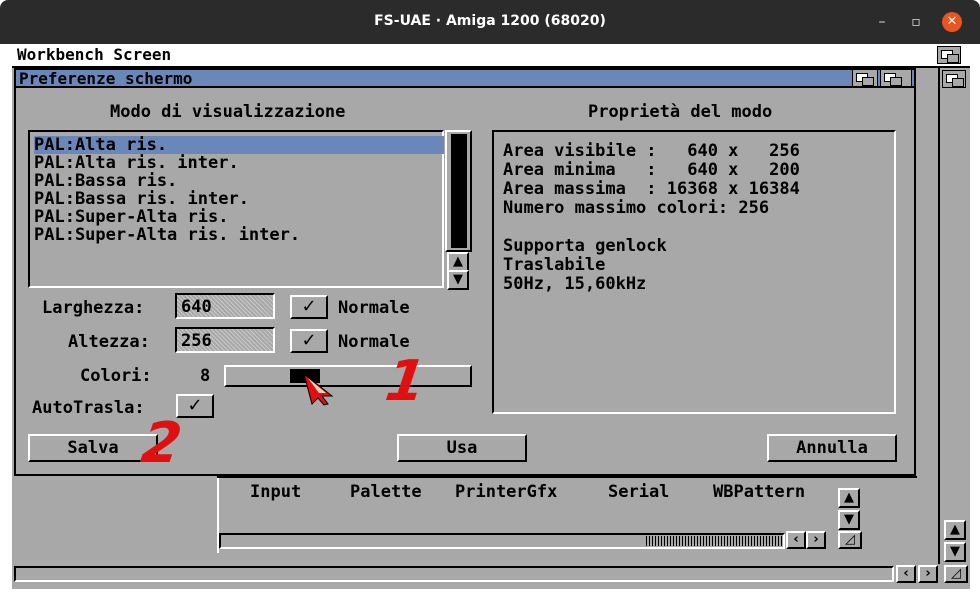 The width and height of the screenshot is (980, 595). Describe the element at coordinates (239, 181) in the screenshot. I see `list-item: PAL:Bassa ris.` at that location.